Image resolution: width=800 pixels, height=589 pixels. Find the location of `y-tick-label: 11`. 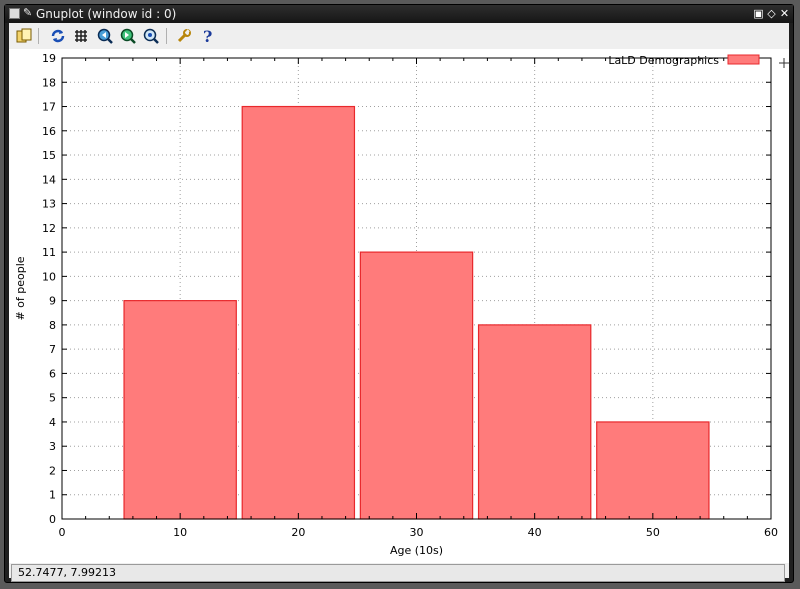

y-tick-label: 11 is located at coordinates (49, 252).